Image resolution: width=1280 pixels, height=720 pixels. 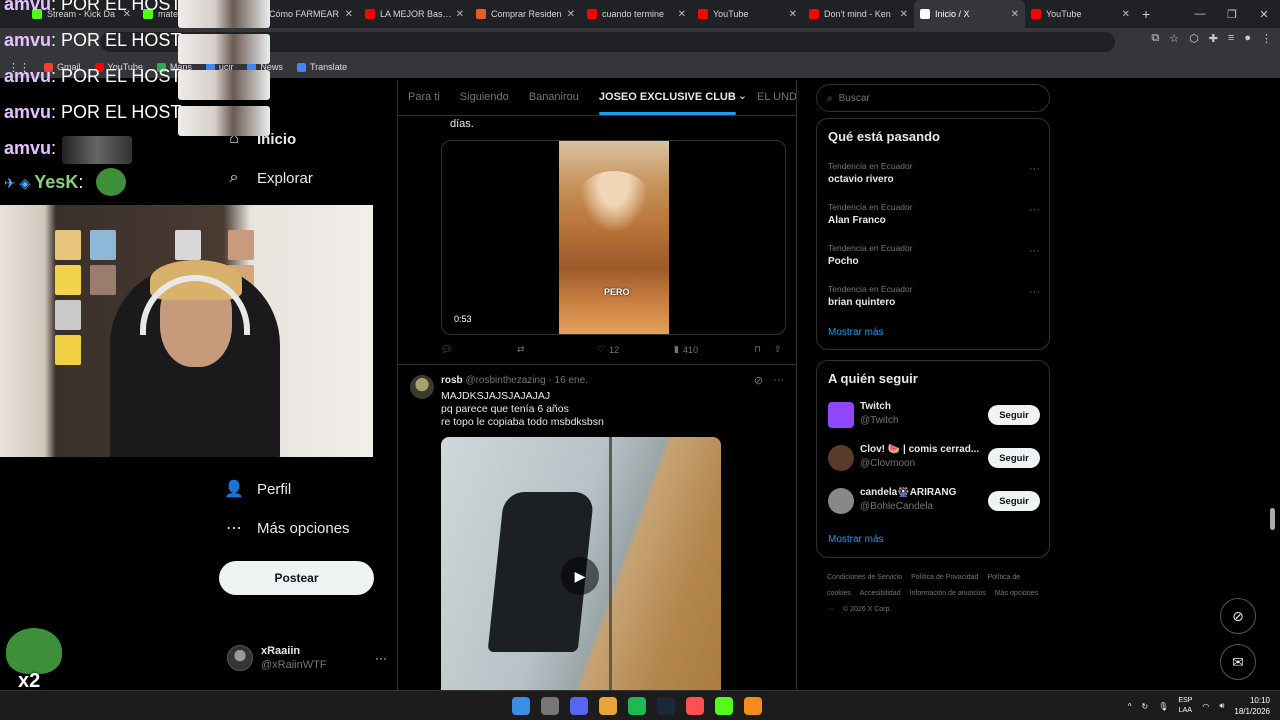 I want to click on footer-link: Condiciones de Servicio, so click(x=864, y=577).